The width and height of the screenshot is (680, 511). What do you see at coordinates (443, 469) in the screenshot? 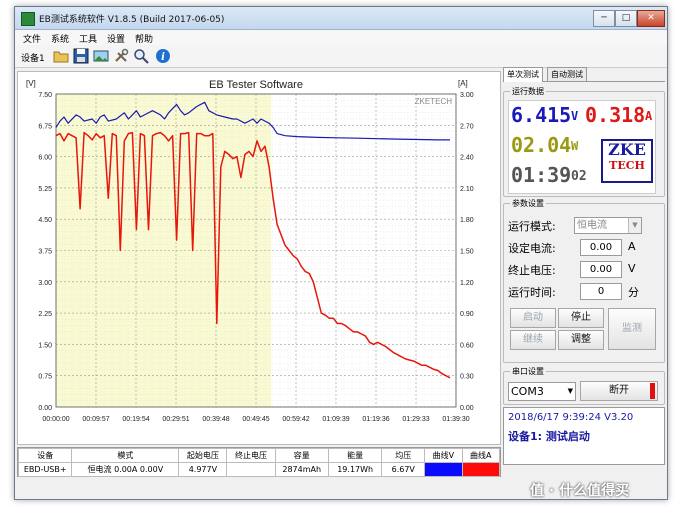
I see `cell-curve-v-color` at bounding box center [443, 469].